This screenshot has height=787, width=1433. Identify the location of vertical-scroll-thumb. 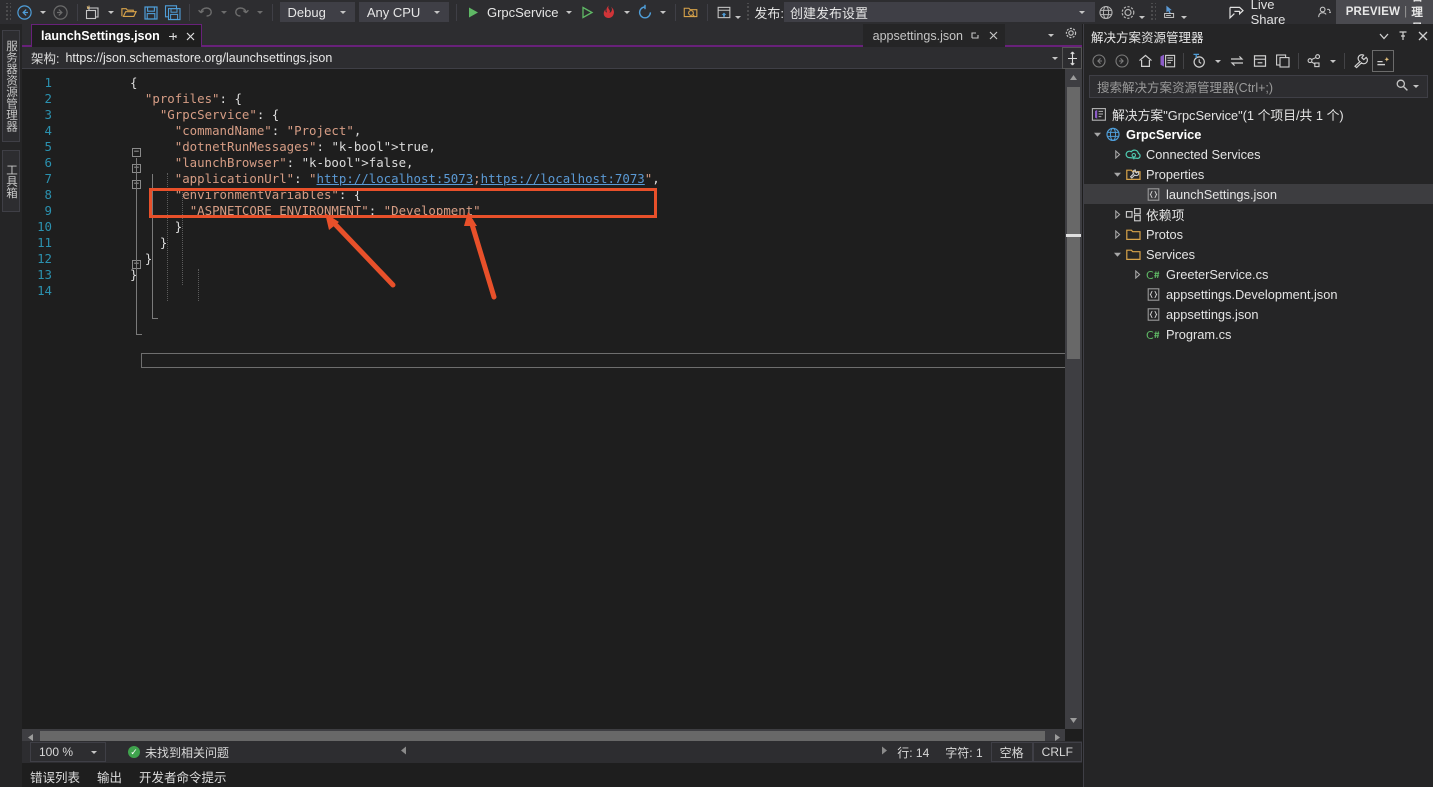
(1073, 223).